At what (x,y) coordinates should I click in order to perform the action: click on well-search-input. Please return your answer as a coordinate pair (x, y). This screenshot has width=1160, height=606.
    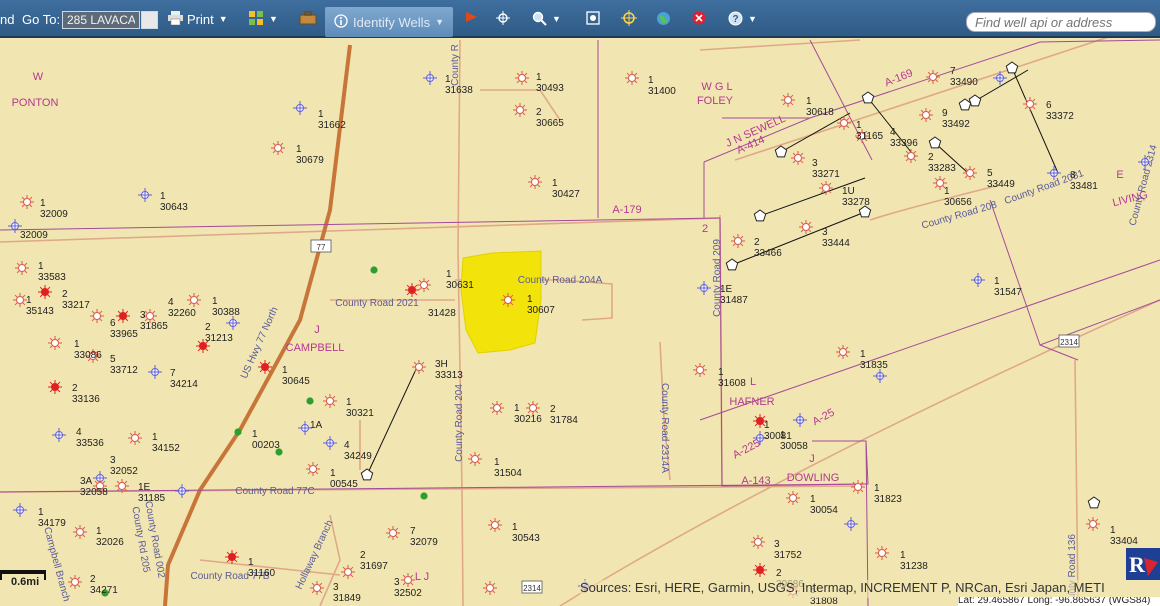
    Looking at the image, I should click on (1061, 22).